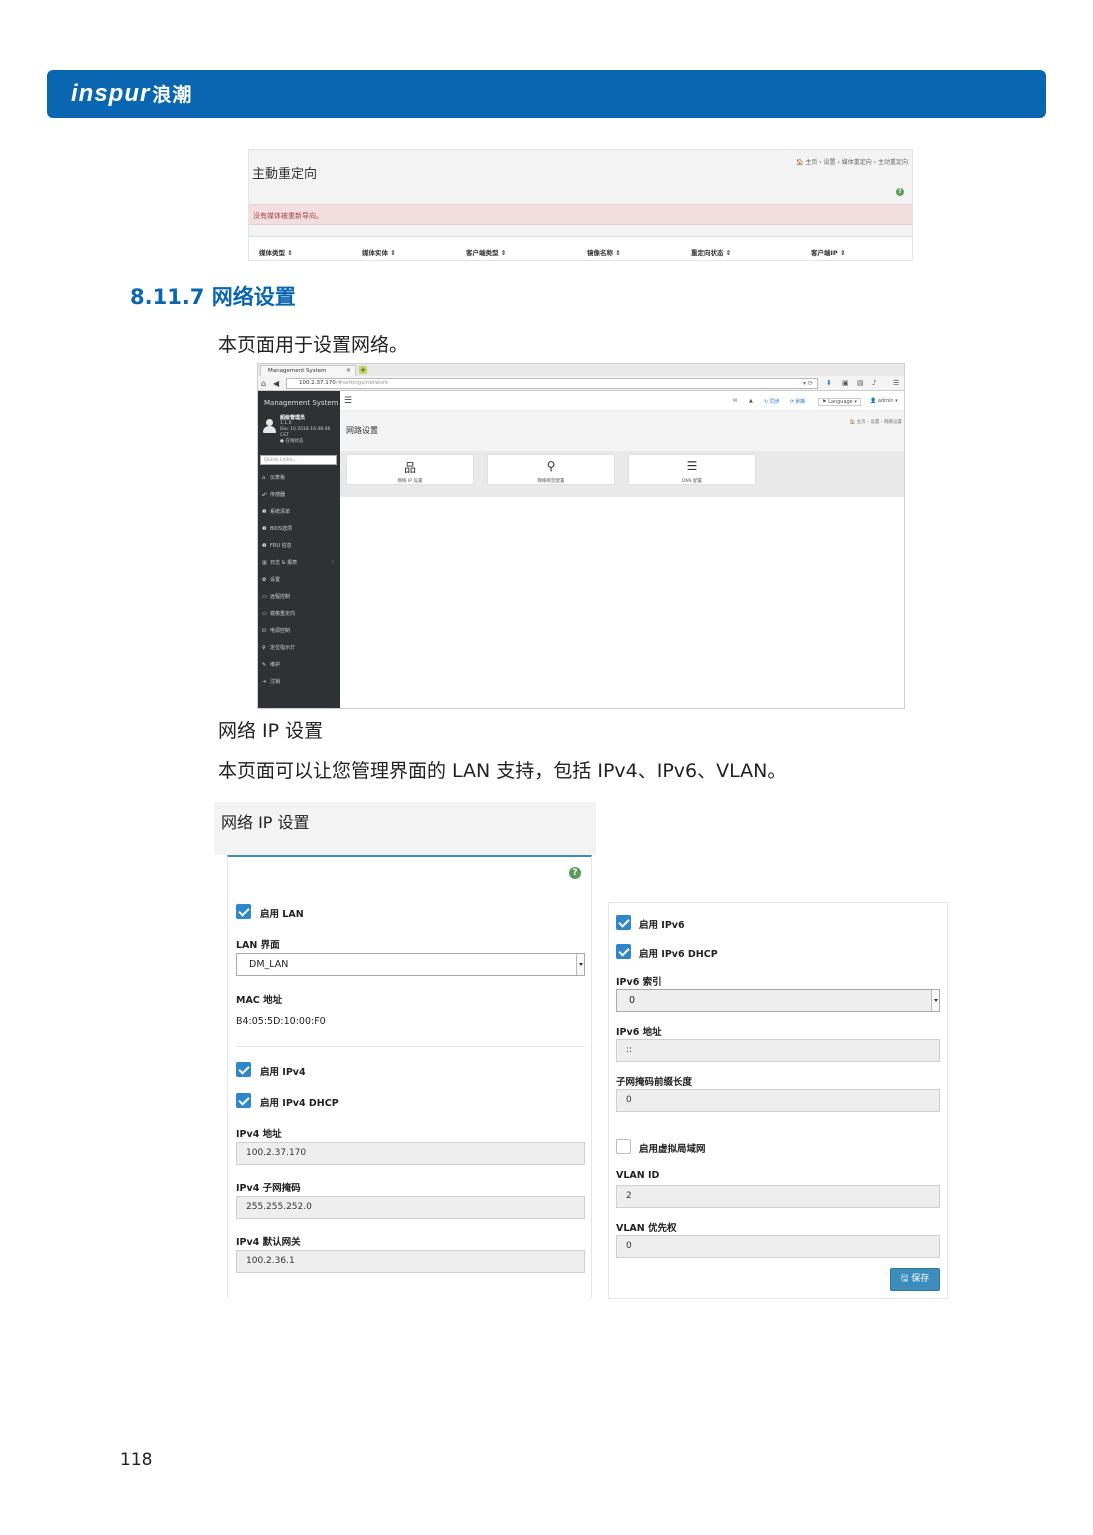  Describe the element at coordinates (281, 1021) in the screenshot. I see `mac-value: B4:05:5D:10:00:F0` at that location.